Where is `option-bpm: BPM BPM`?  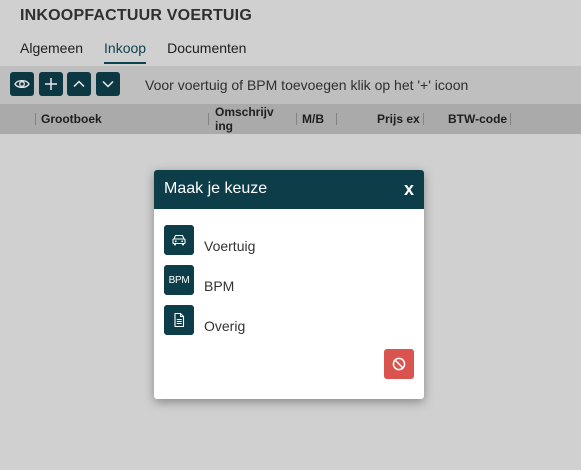
option-bpm: BPM BPM is located at coordinates (284, 281).